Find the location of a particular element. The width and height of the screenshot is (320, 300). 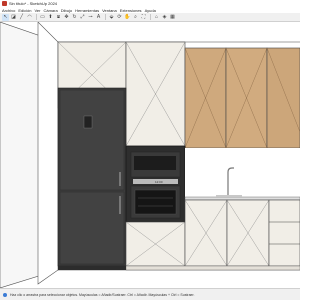

fridge-upper-door is located at coordinates (92, 140).